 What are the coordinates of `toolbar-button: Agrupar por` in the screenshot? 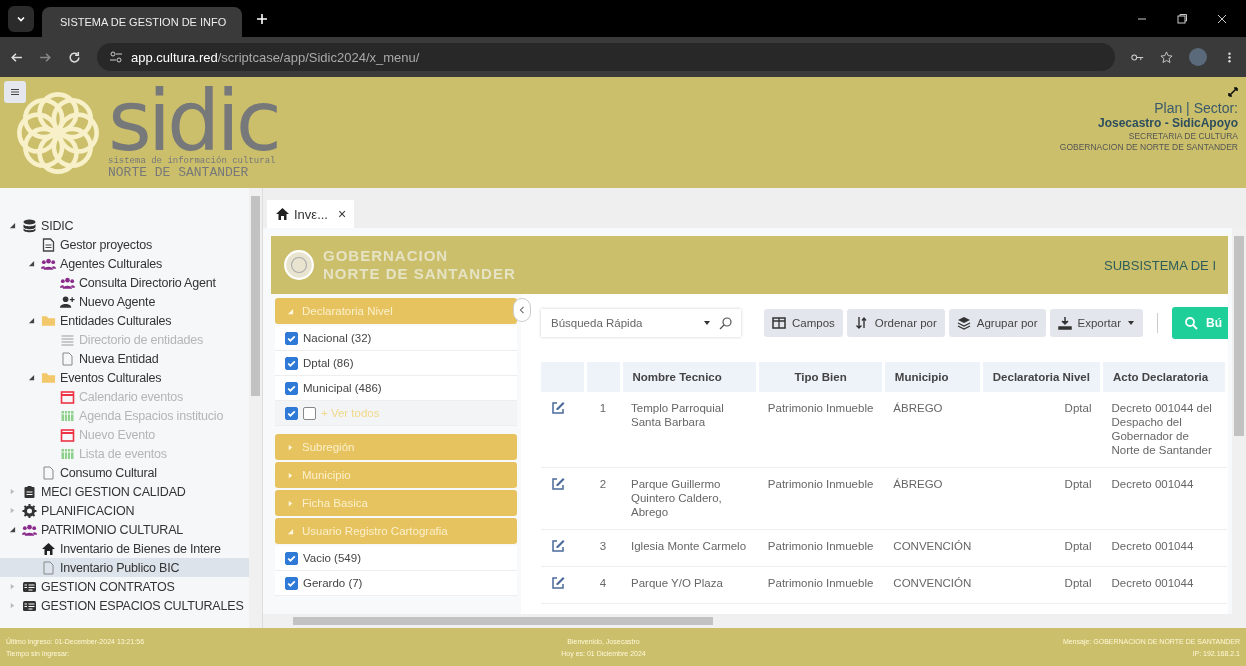 It's located at (997, 323).